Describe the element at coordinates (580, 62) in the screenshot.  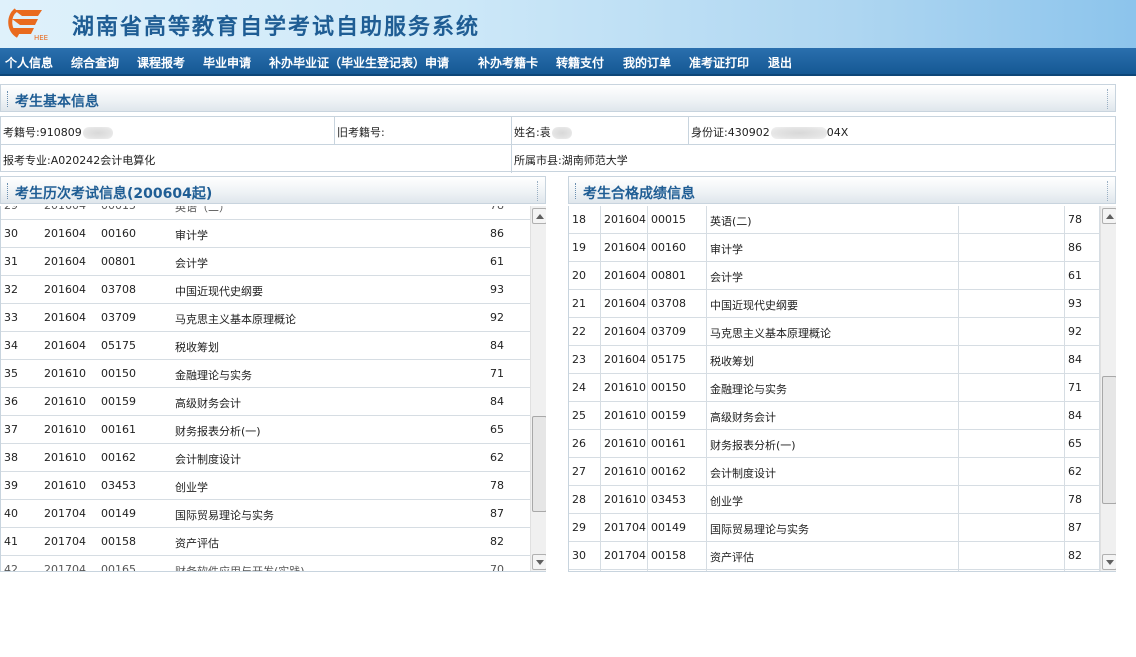
I see `nav-transfer-payment: 转籍支付` at that location.